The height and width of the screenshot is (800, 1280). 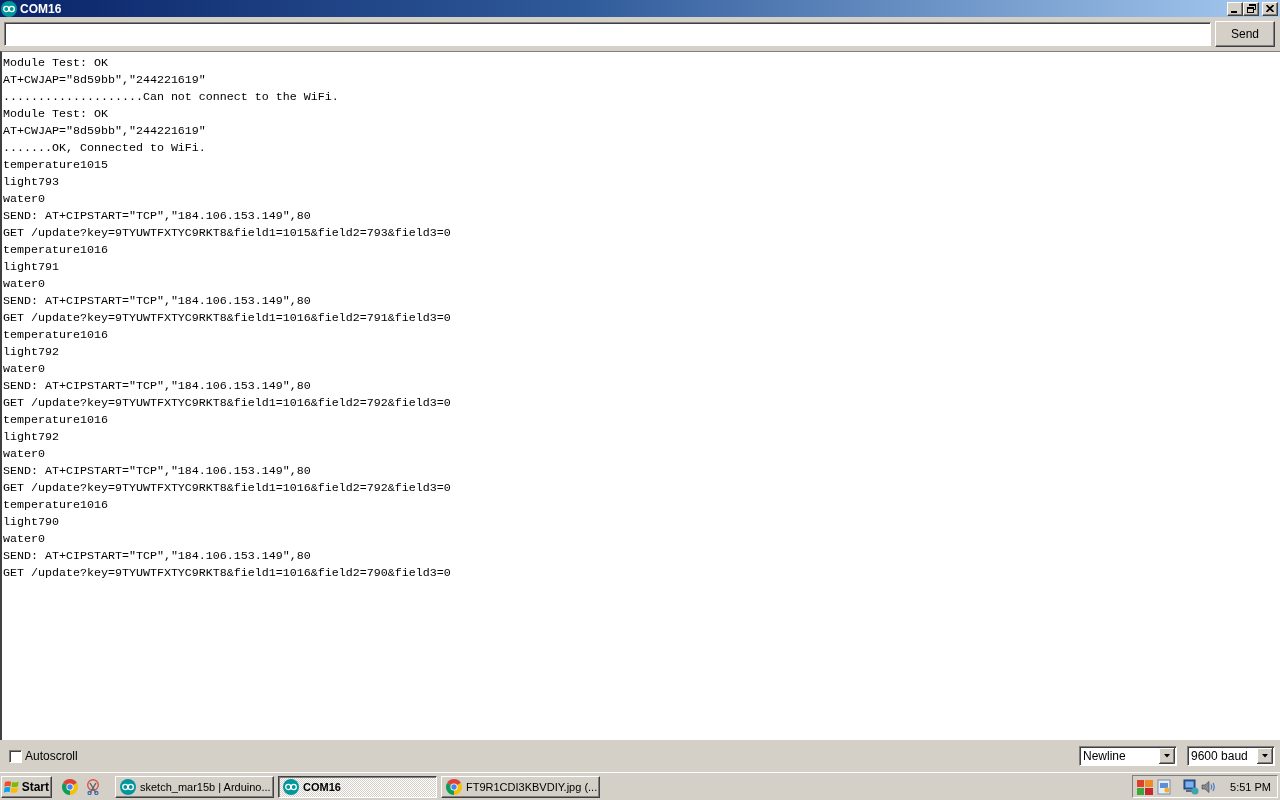 I want to click on console-line: light791, so click(x=31, y=267).